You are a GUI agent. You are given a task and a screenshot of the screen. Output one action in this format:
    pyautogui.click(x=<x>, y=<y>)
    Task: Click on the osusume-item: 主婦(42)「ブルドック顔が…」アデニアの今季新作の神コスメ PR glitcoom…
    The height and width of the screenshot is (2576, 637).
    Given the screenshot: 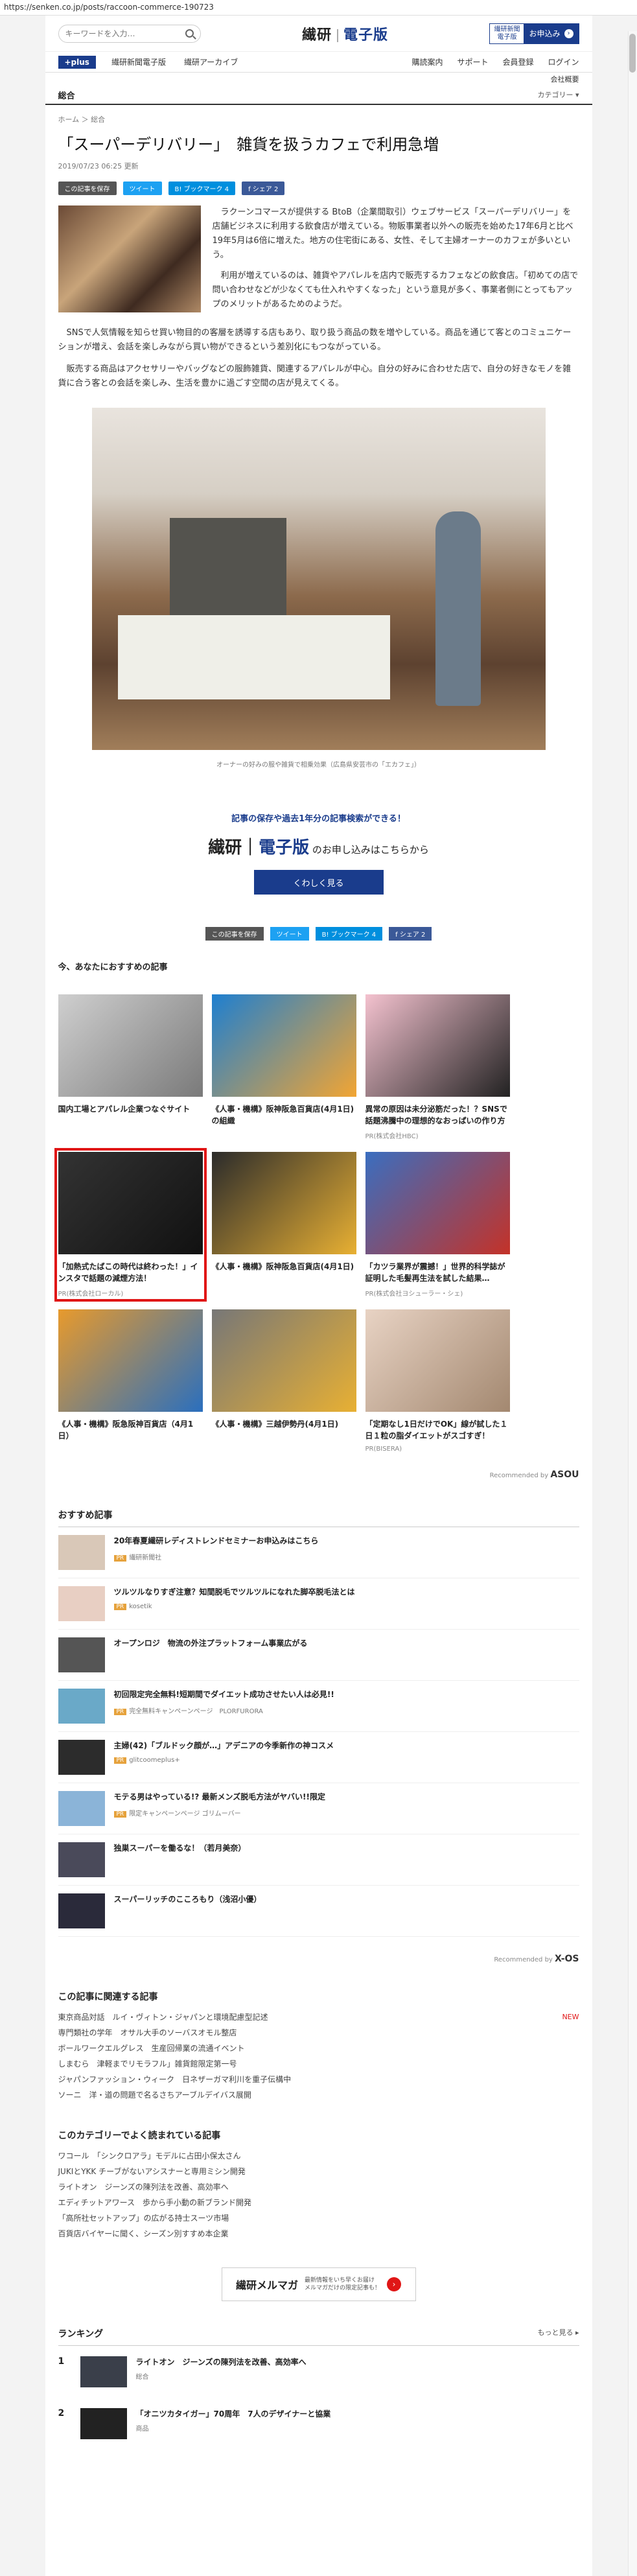 What is the action you would take?
    pyautogui.click(x=318, y=1757)
    